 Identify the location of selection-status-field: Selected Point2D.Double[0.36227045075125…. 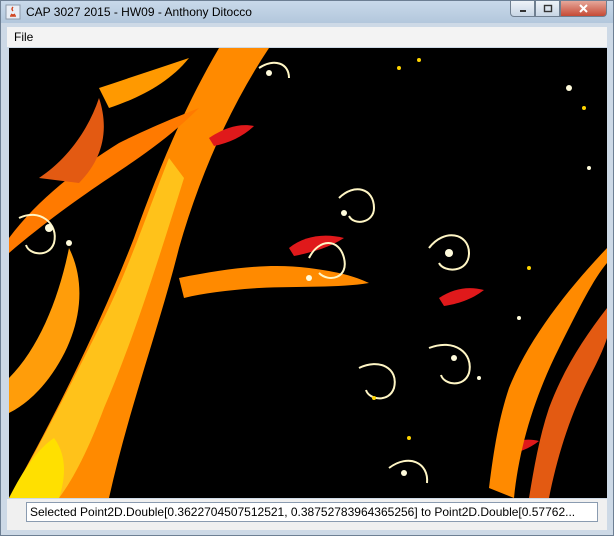
(312, 512).